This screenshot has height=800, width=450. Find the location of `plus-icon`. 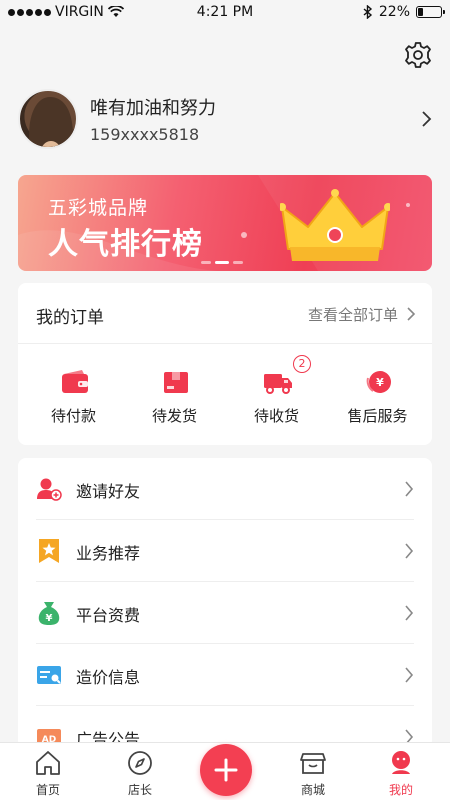

plus-icon is located at coordinates (226, 770).